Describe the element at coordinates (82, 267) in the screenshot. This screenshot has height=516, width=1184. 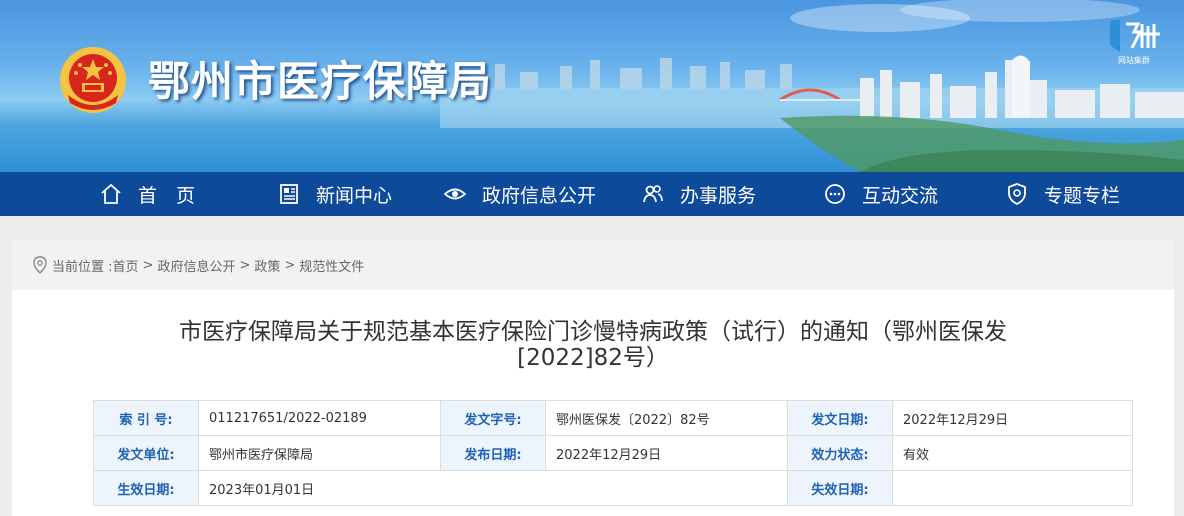
I see `breadcrumb-prefix: 当前位置 :` at that location.